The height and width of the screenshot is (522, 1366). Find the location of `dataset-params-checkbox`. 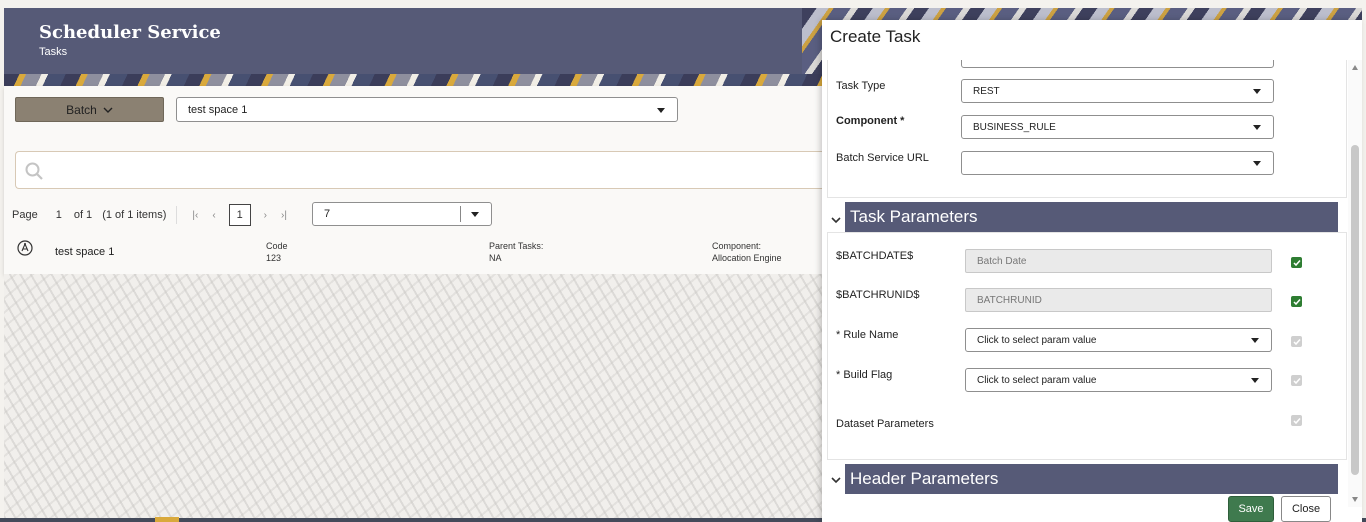

dataset-params-checkbox is located at coordinates (1296, 420).